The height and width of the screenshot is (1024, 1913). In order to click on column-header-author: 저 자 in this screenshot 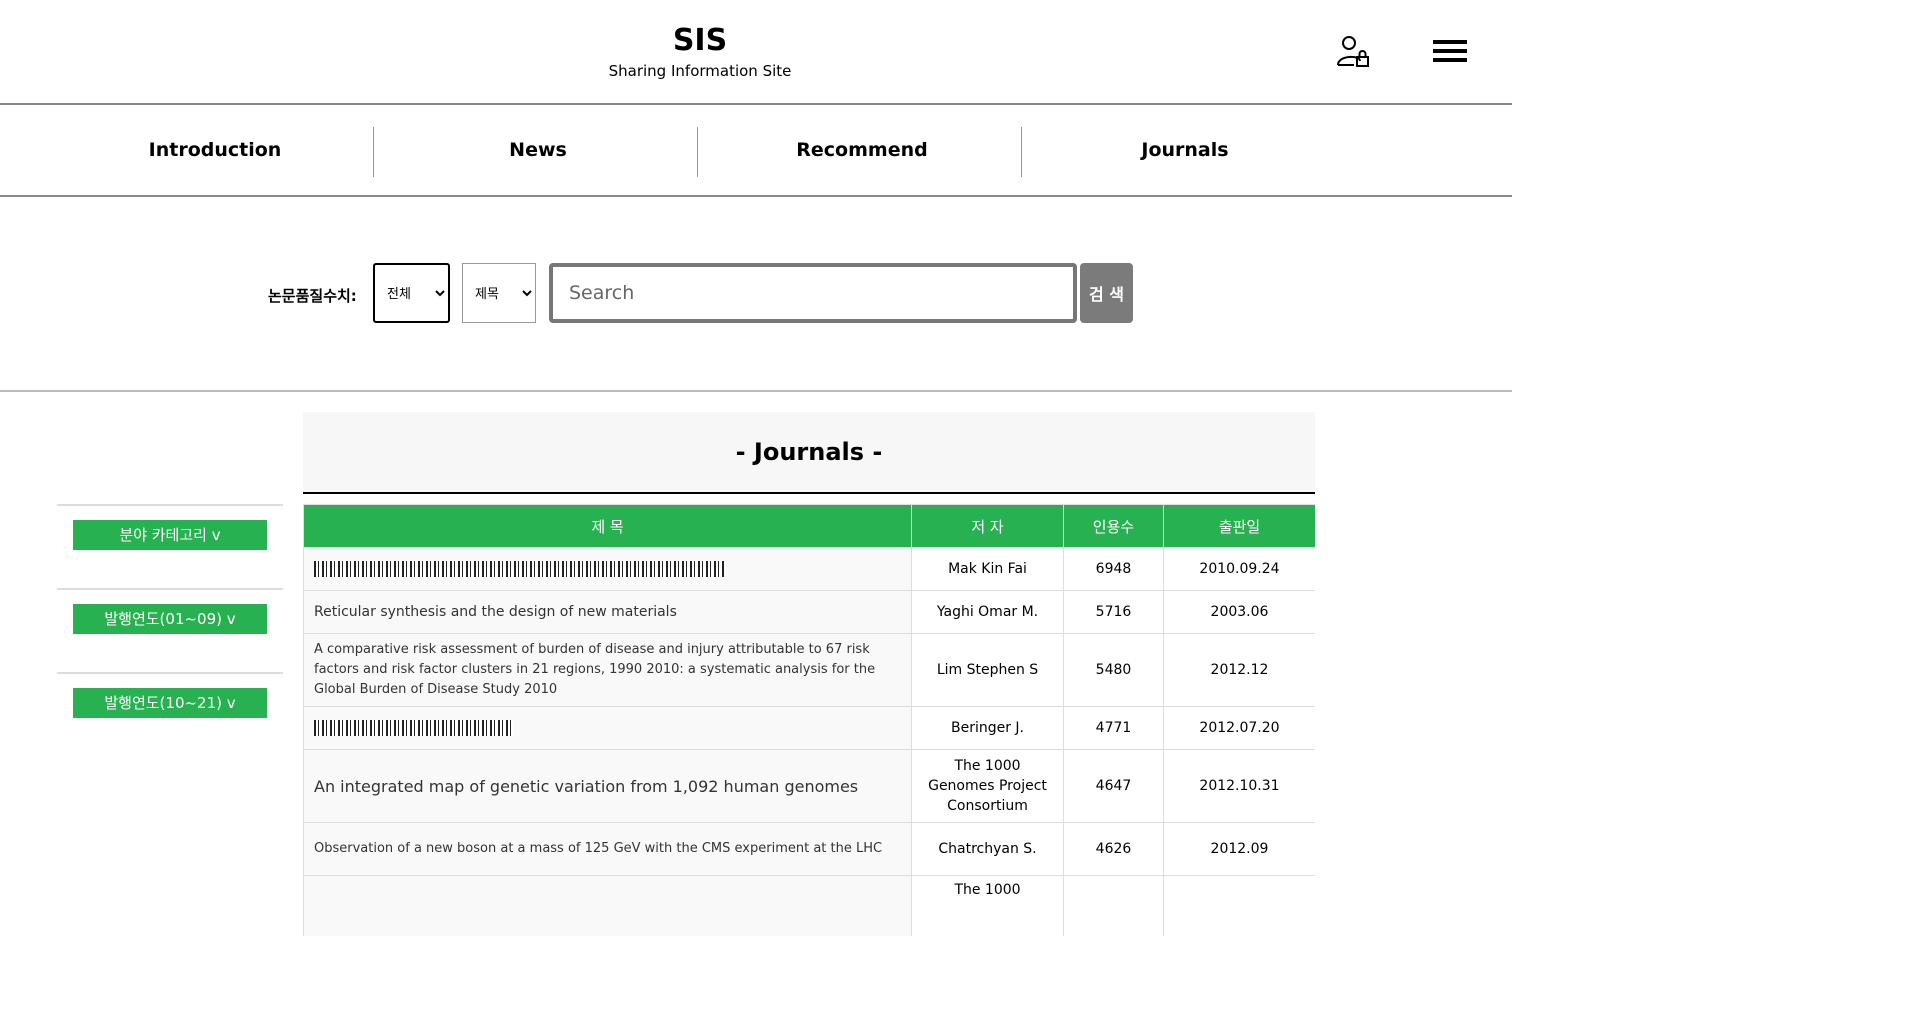, I will do `click(987, 526)`.